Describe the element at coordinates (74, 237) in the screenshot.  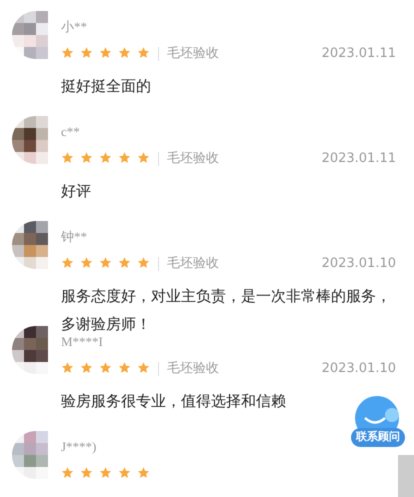
I see `reviewer-name: 钟**` at that location.